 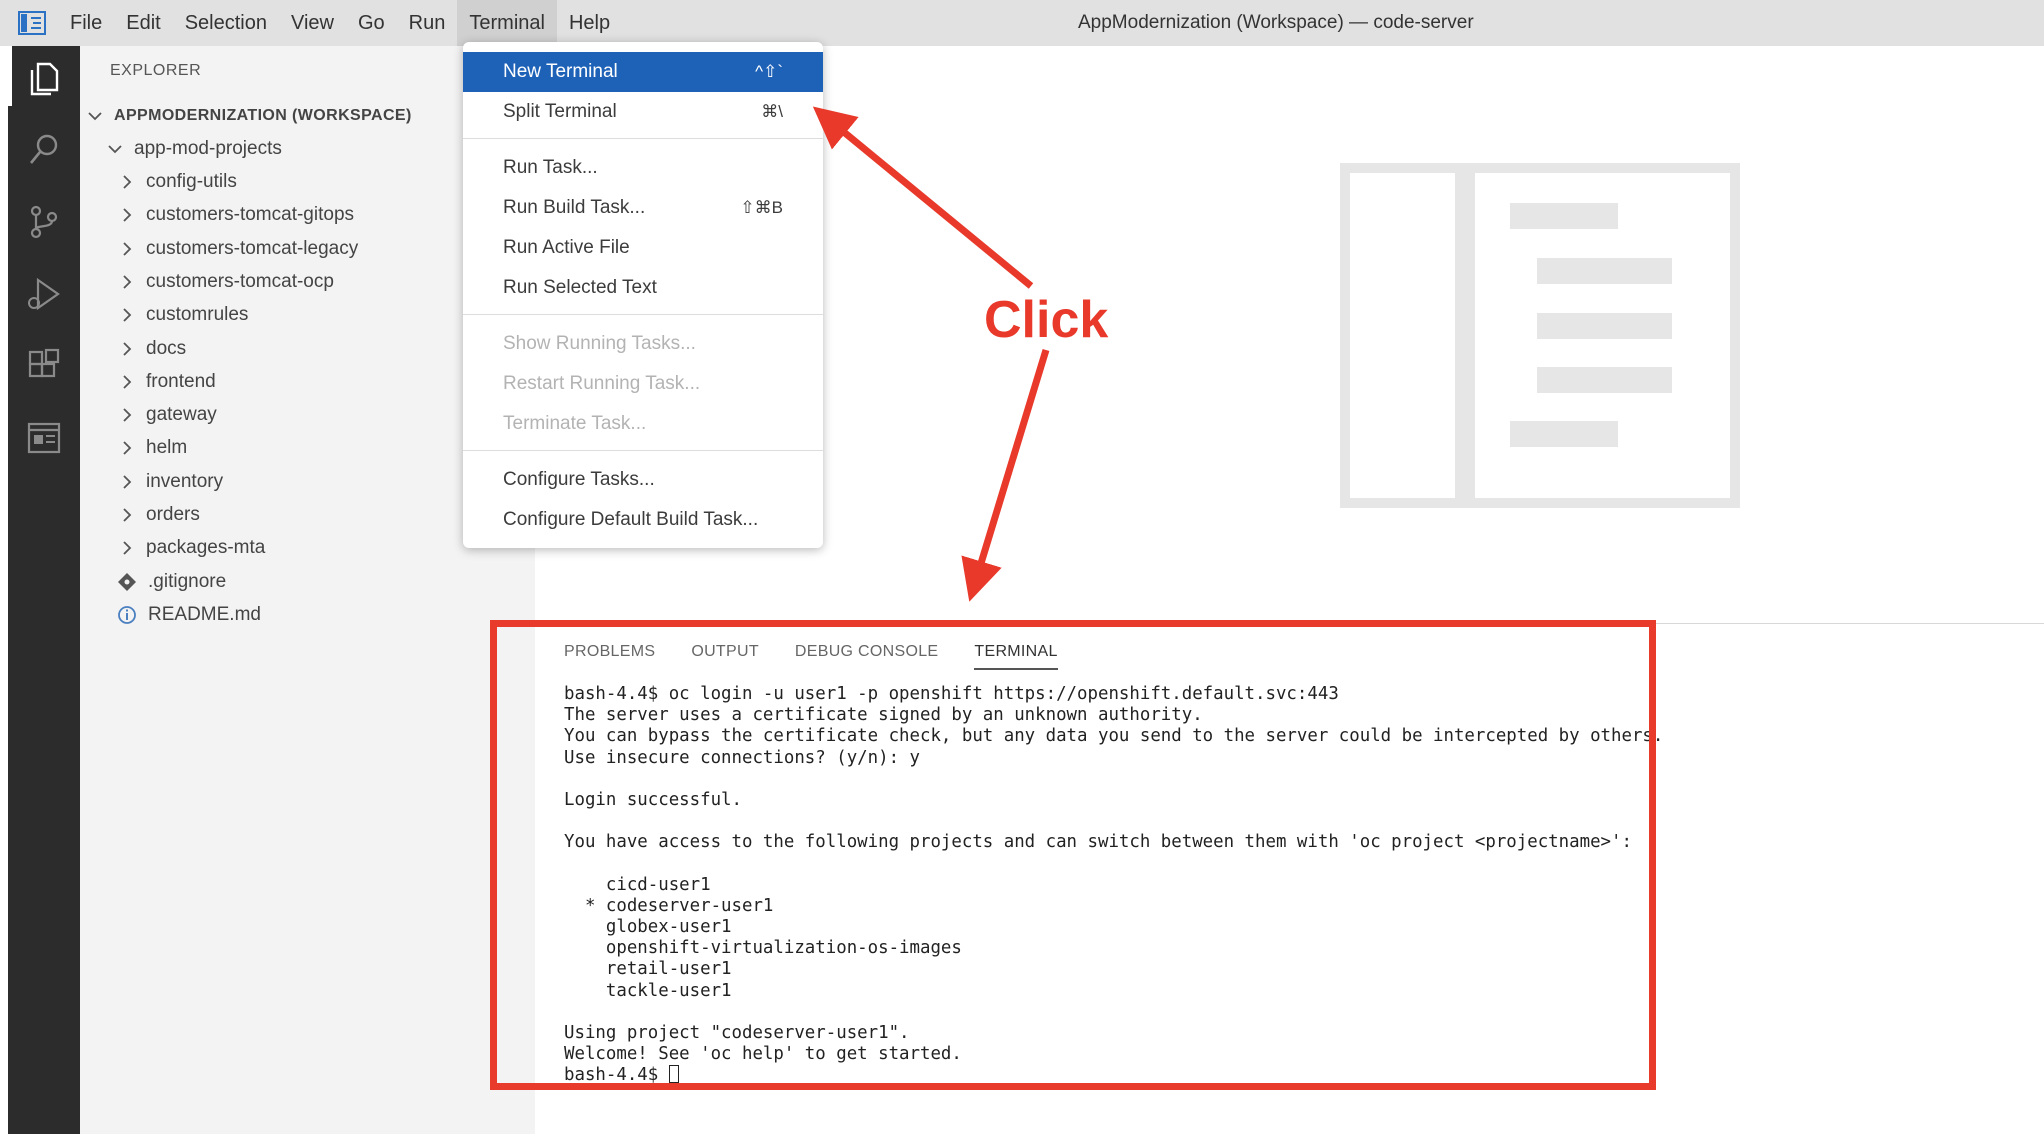 I want to click on menu-selection: Selection, so click(x=226, y=23).